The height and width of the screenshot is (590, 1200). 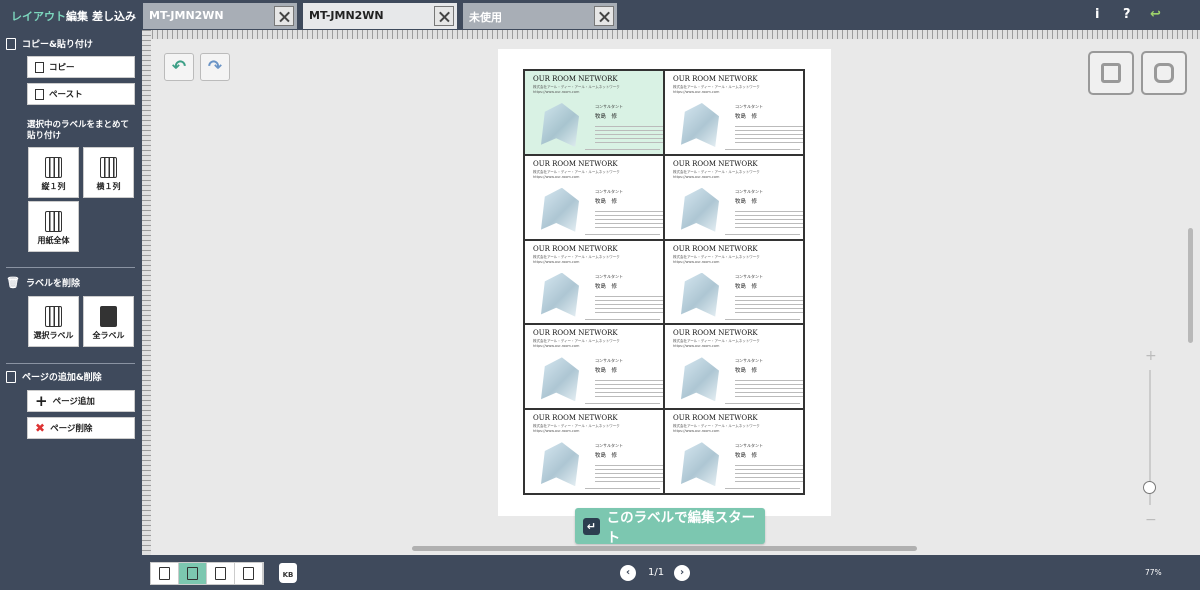 What do you see at coordinates (70, 363) in the screenshot?
I see `divider` at bounding box center [70, 363].